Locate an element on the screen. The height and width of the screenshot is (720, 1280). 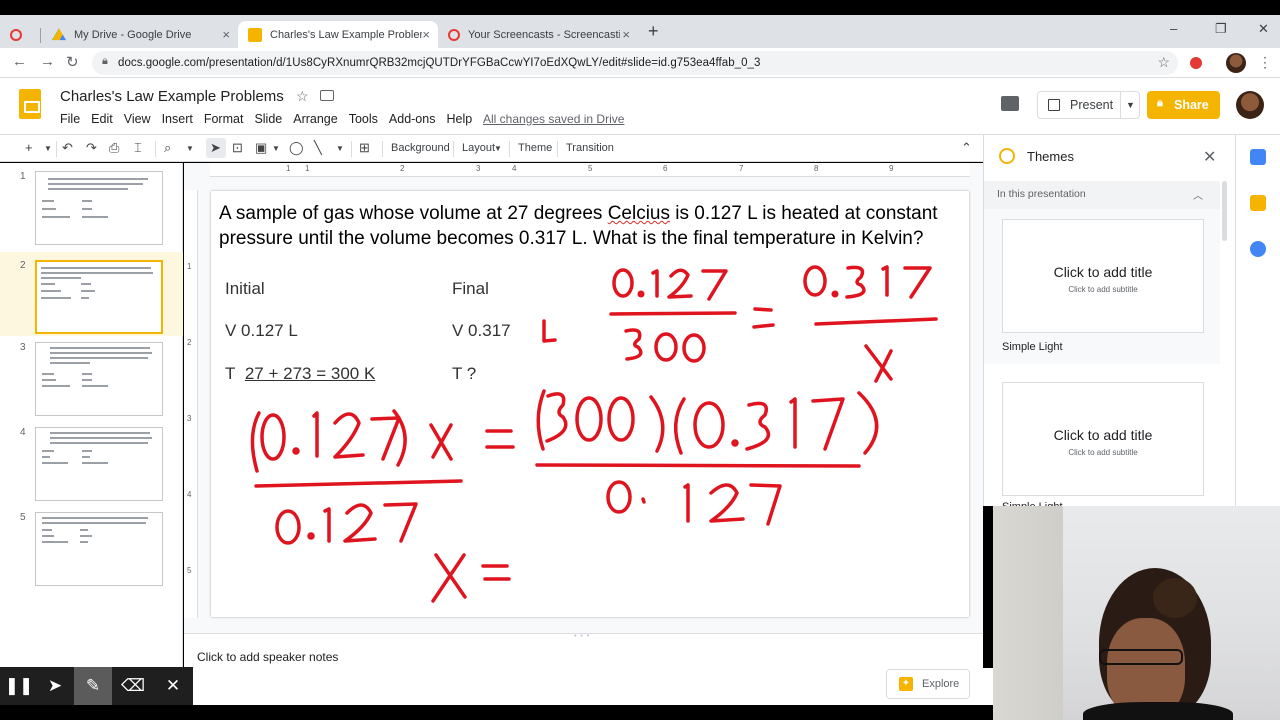
notes-resize-handle: • • • is located at coordinates (582, 636).